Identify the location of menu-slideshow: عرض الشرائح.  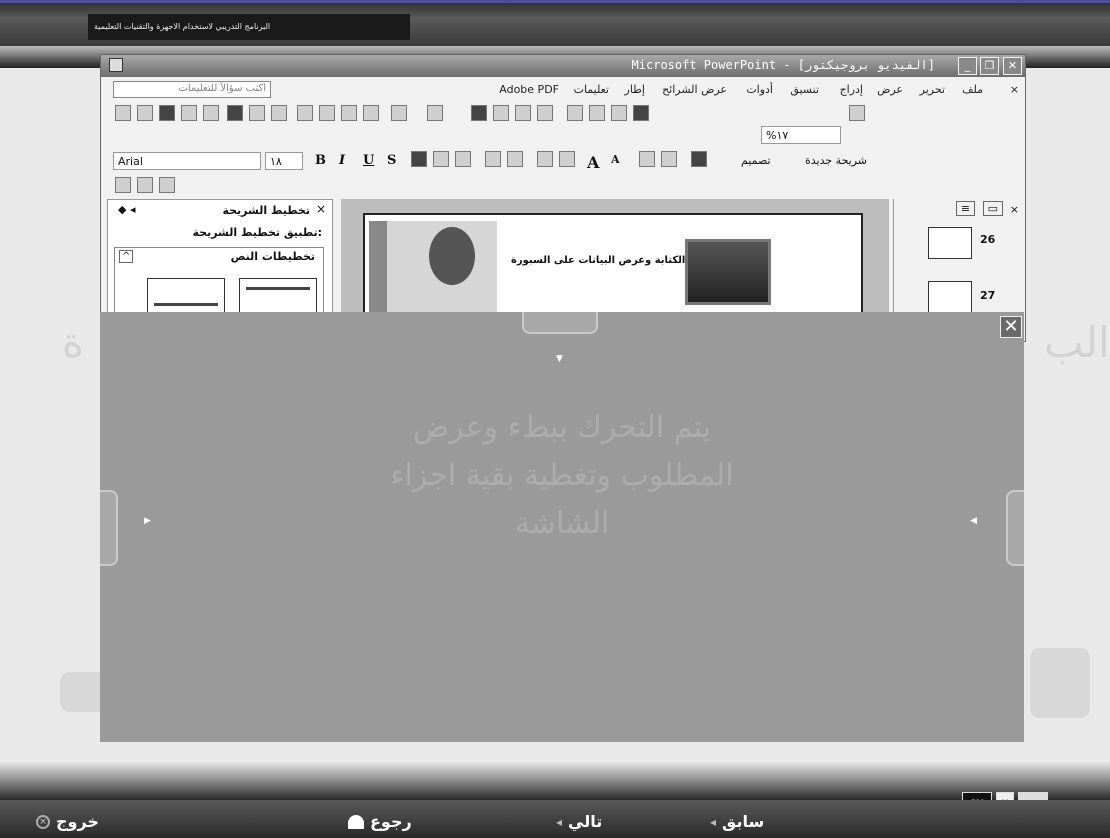
(694, 89).